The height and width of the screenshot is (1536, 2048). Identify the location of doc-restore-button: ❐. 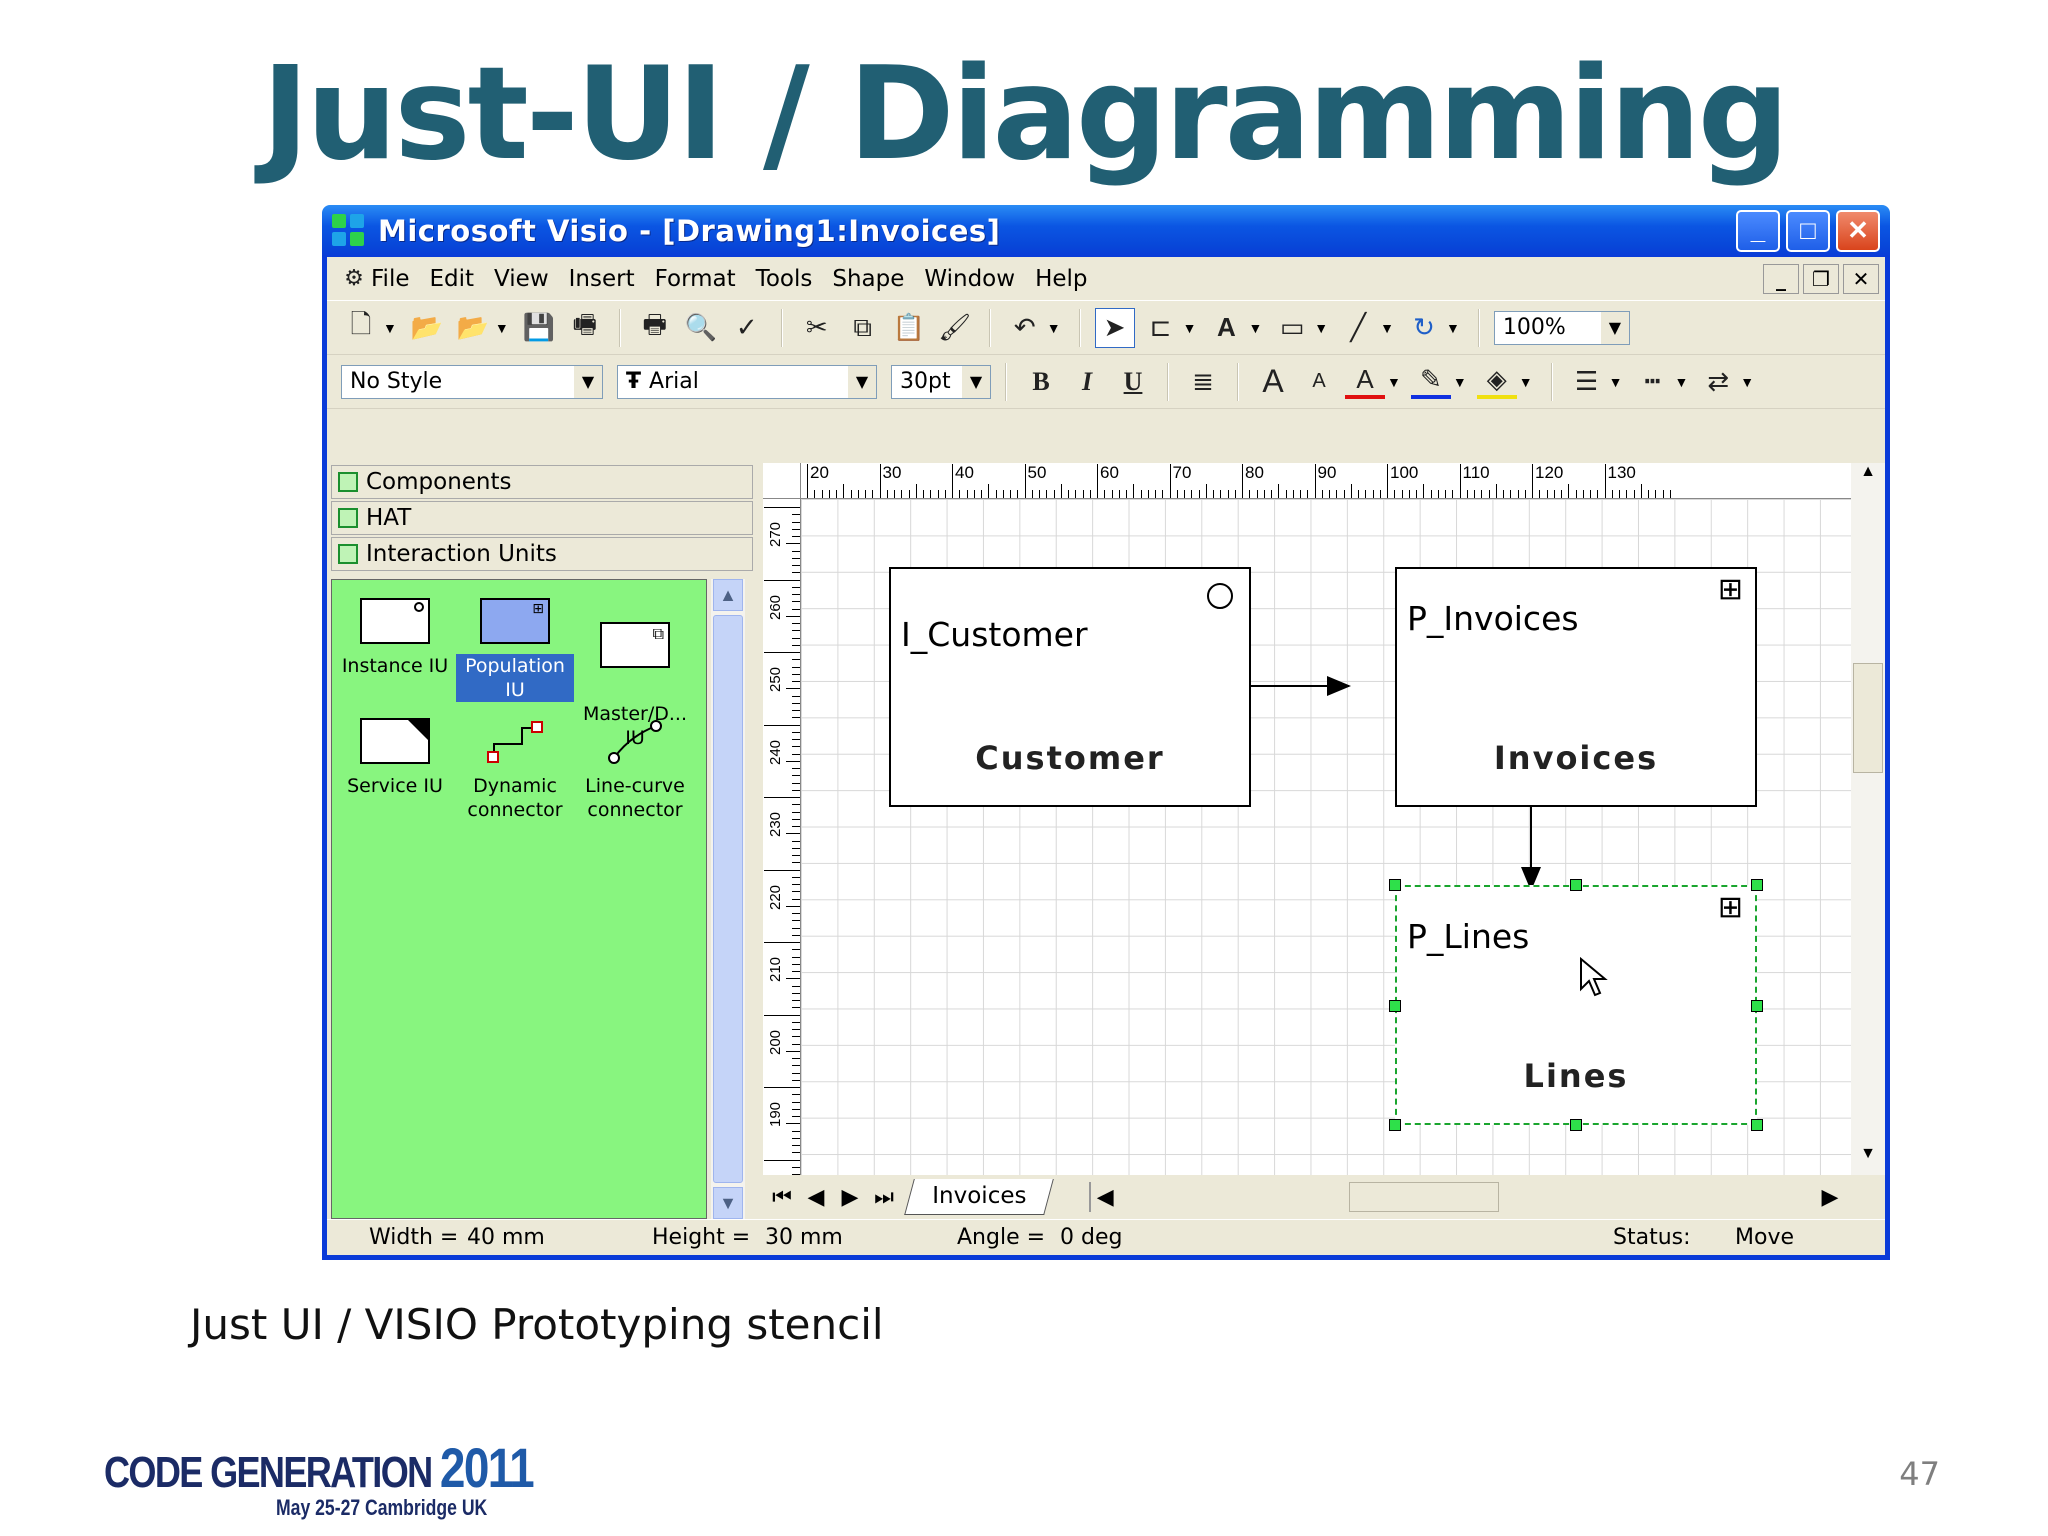
(1821, 278).